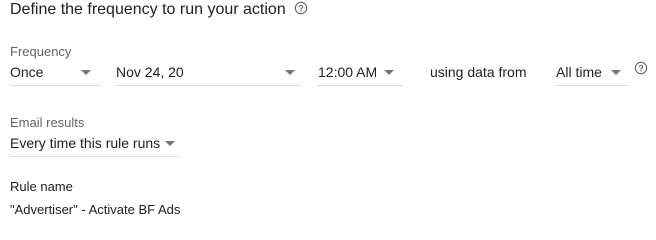 The height and width of the screenshot is (240, 656). I want to click on date-range-select: All time, so click(592, 74).